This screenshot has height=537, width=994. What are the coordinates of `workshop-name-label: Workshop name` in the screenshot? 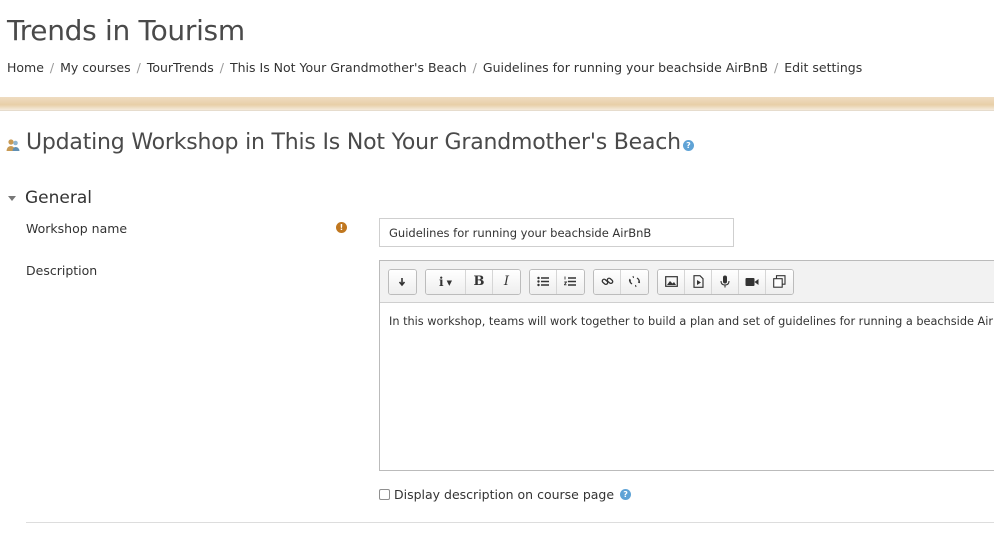 It's located at (77, 228).